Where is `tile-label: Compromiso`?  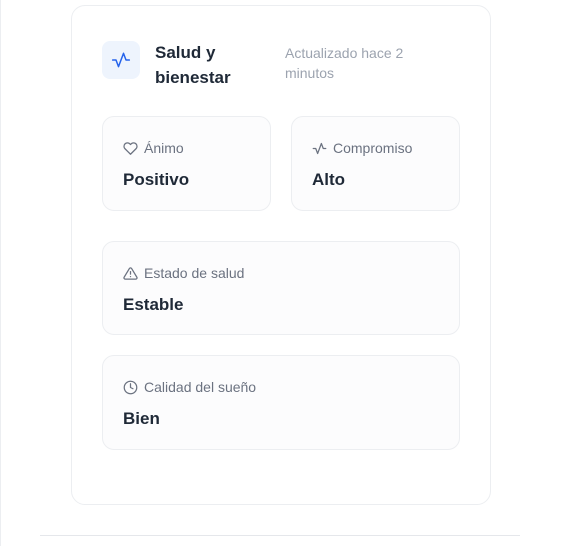 tile-label: Compromiso is located at coordinates (373, 148).